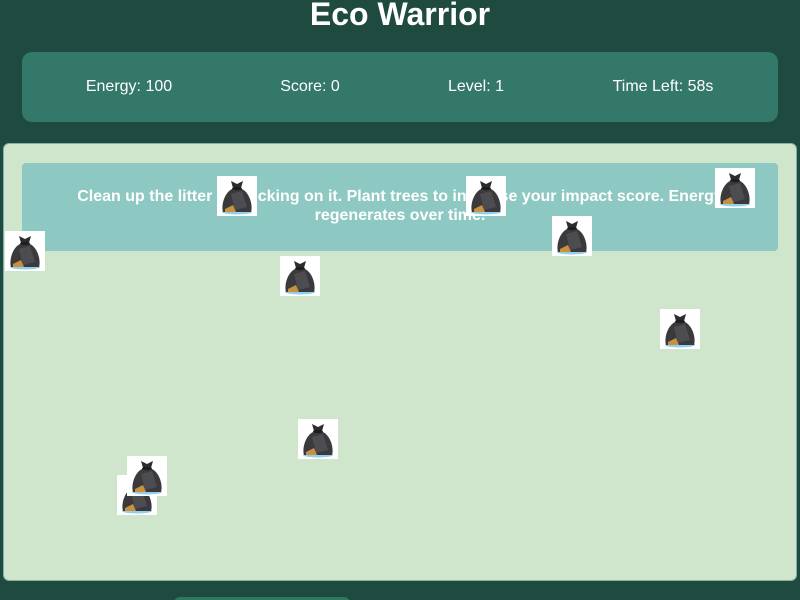  Describe the element at coordinates (310, 86) in the screenshot. I see `score-stat: Score: 0` at that location.